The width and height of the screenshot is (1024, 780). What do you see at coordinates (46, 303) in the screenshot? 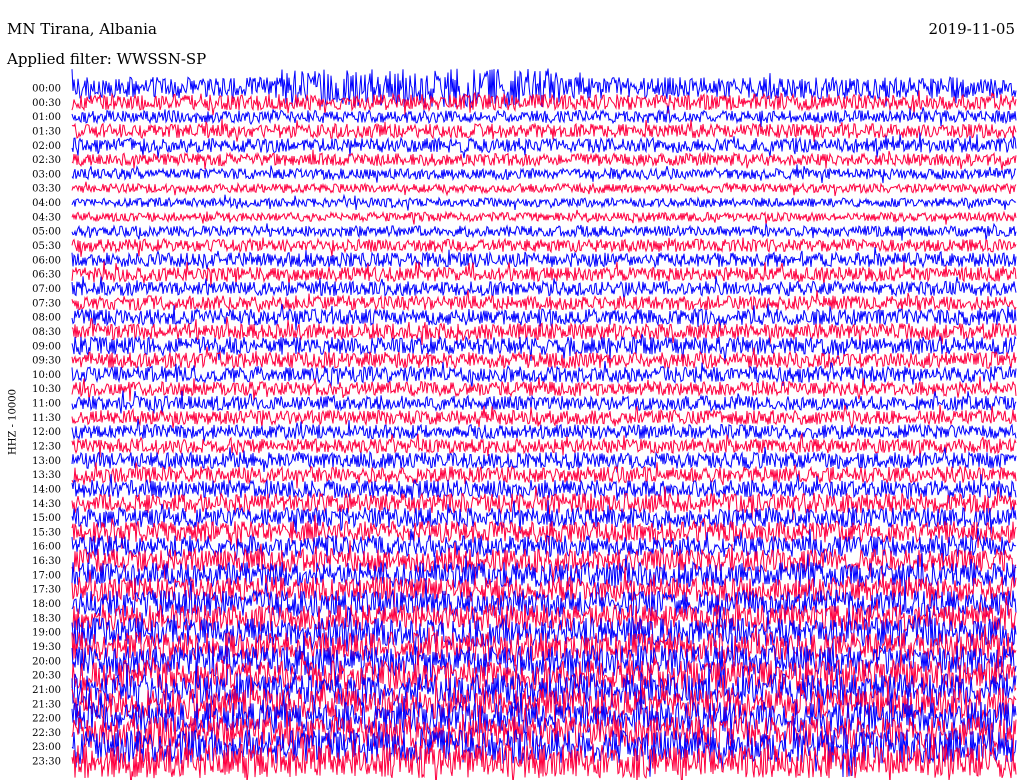
I see `row-label: 07:30` at bounding box center [46, 303].